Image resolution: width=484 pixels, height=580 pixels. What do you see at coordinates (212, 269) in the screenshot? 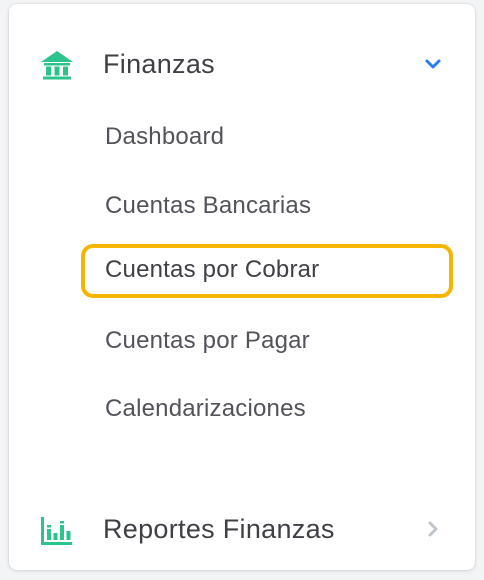
I see `submenu-item-label: Cuentas por Cobrar` at bounding box center [212, 269].